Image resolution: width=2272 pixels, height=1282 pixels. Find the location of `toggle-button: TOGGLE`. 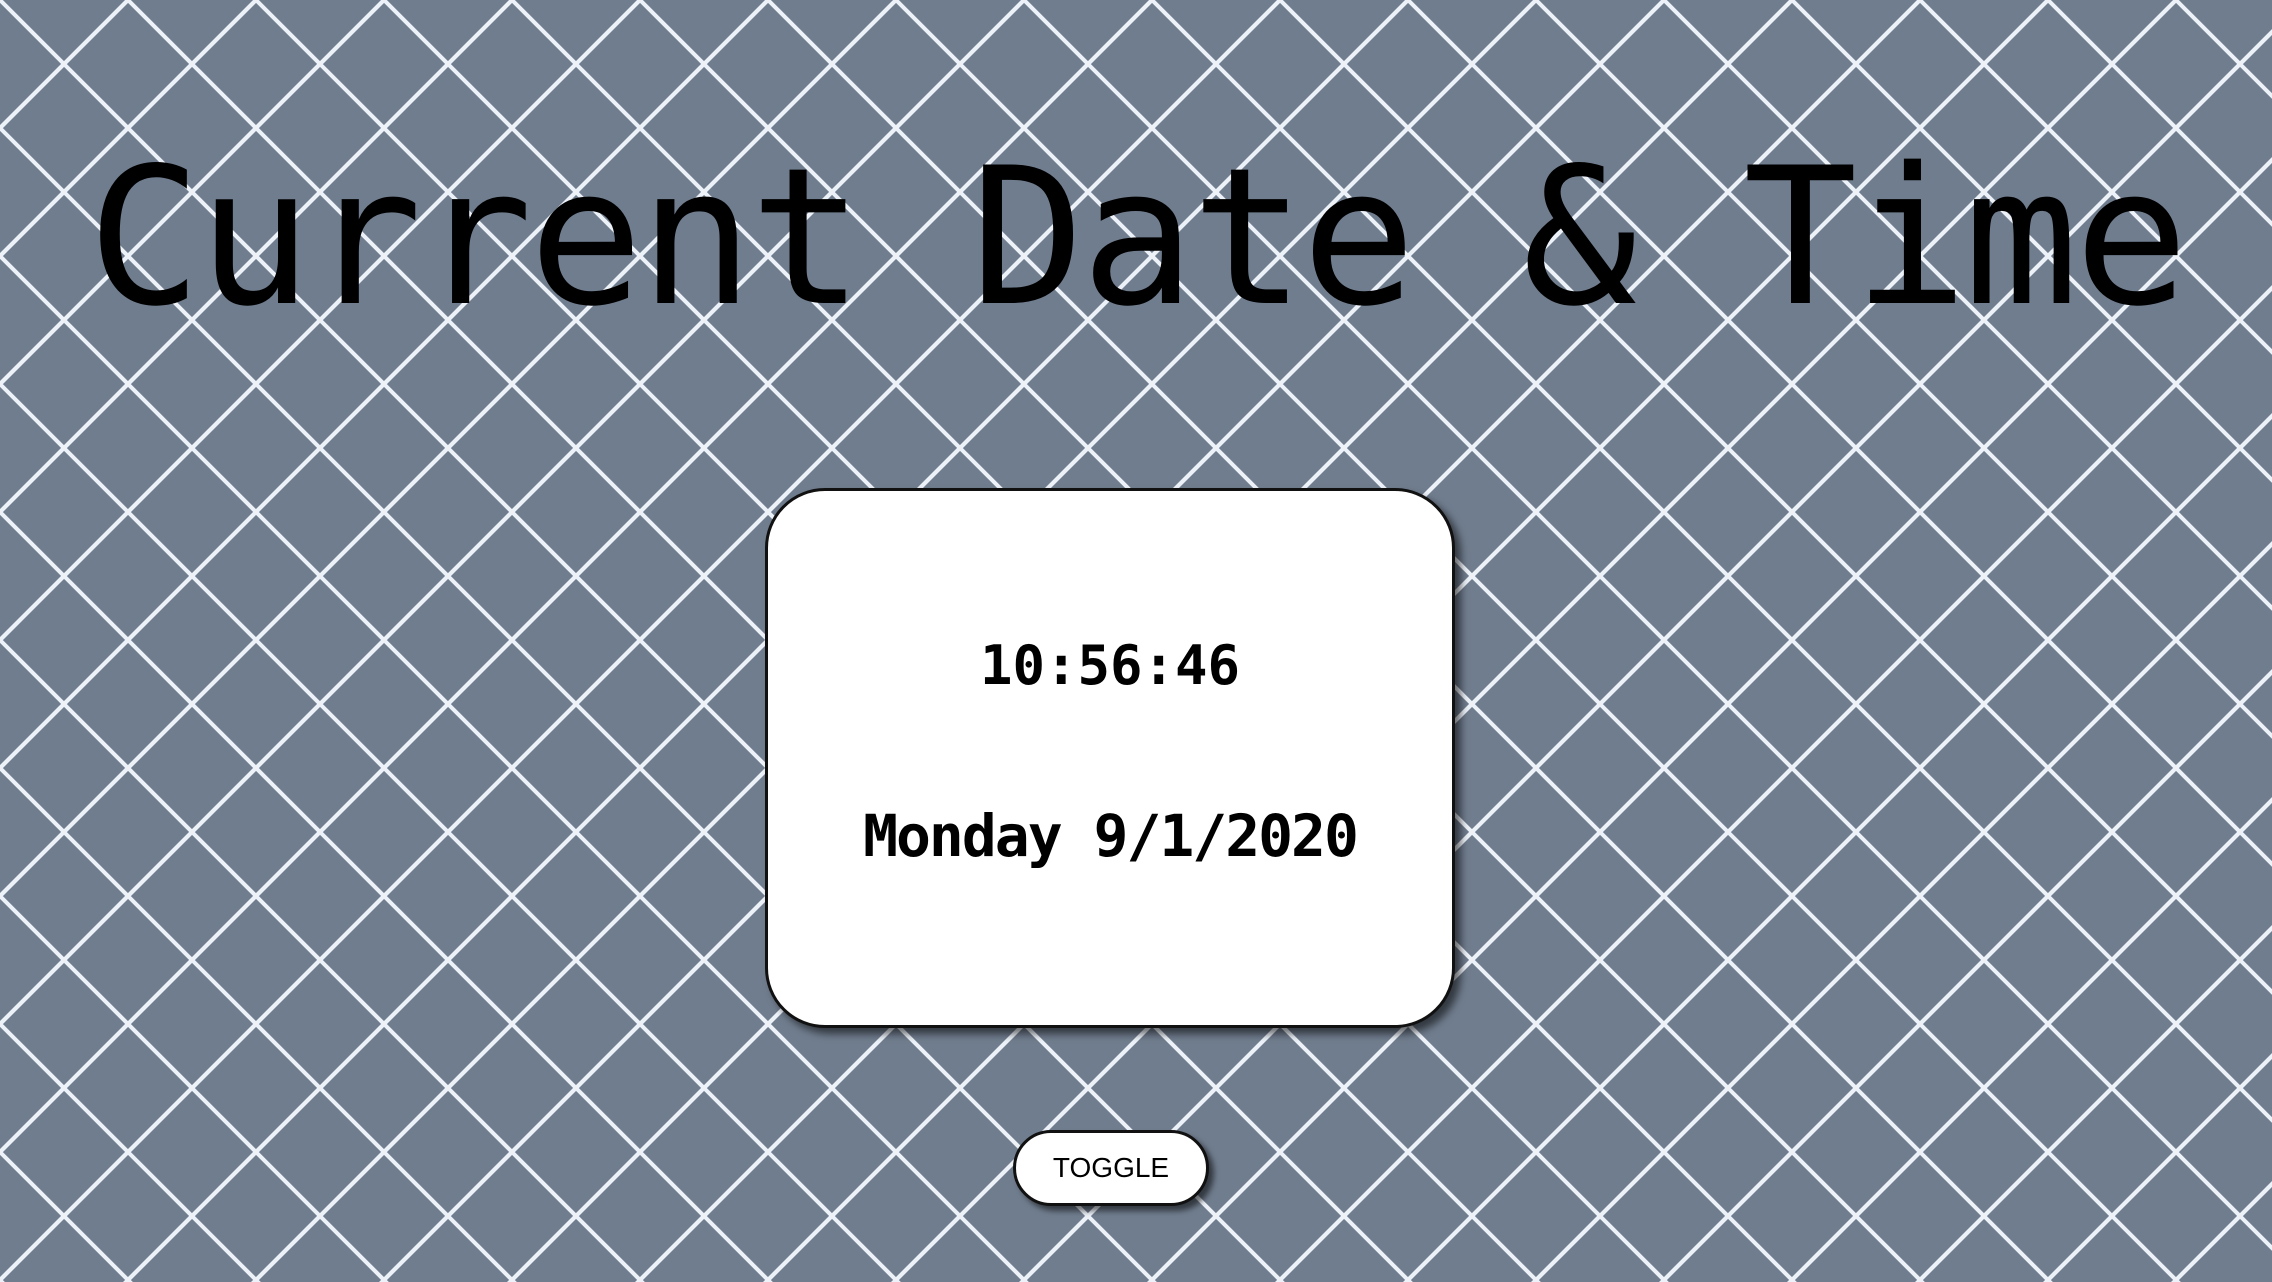

toggle-button: TOGGLE is located at coordinates (1111, 1168).